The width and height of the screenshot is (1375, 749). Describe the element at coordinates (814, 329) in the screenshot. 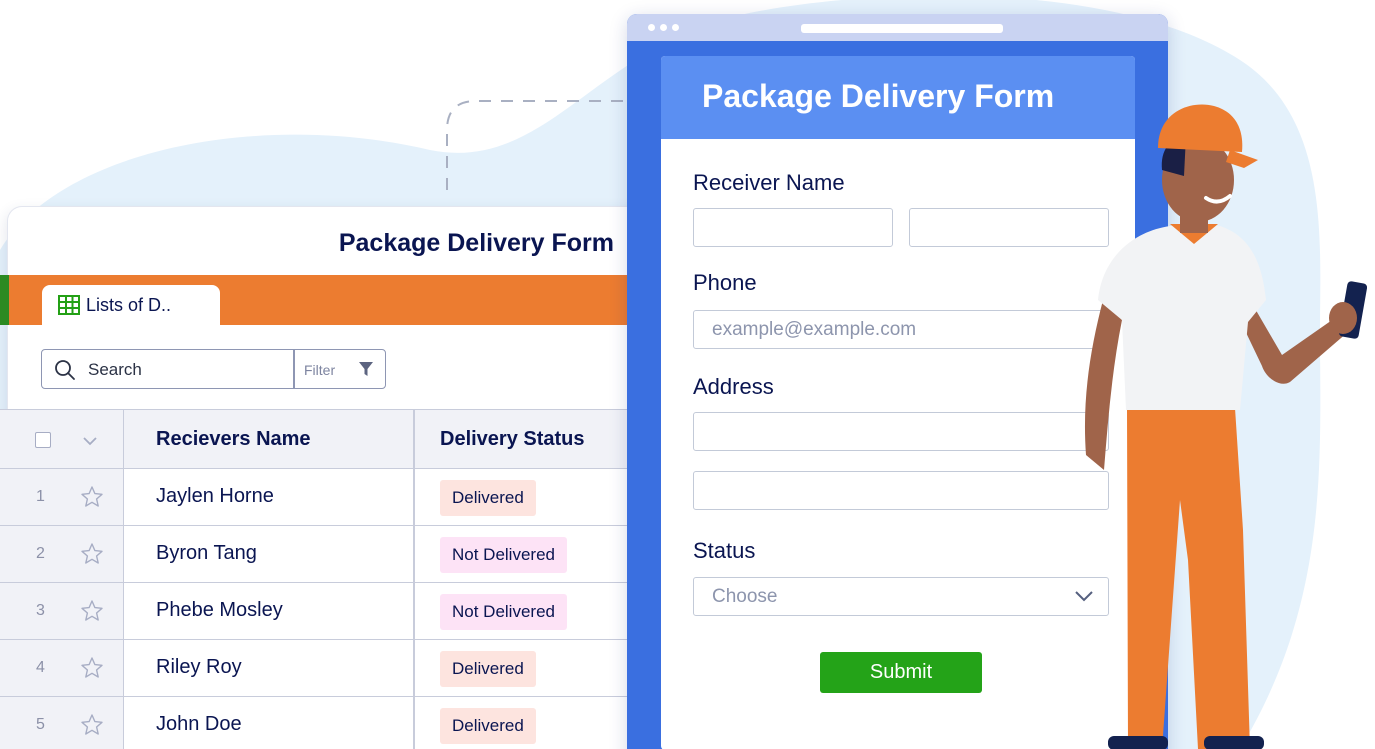

I see `phone-placeholder: example@example.com` at that location.